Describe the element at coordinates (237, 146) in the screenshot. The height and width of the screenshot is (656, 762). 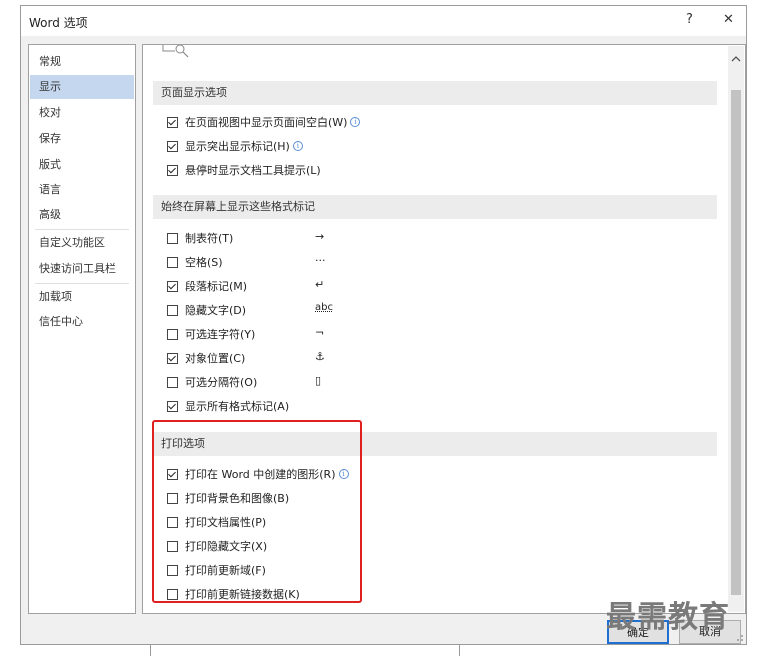
I see `option-label: 显示突出显示标记(H)` at that location.